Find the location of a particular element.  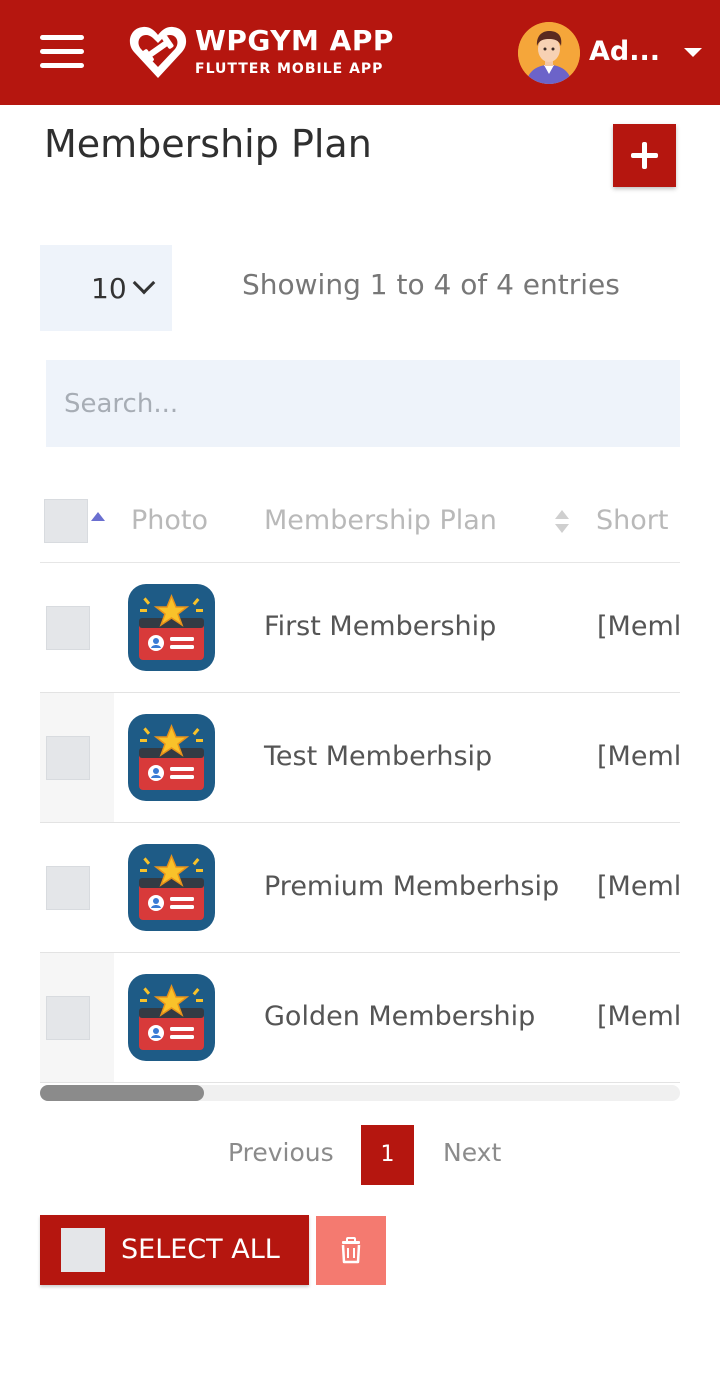

delete-button is located at coordinates (351, 1250).